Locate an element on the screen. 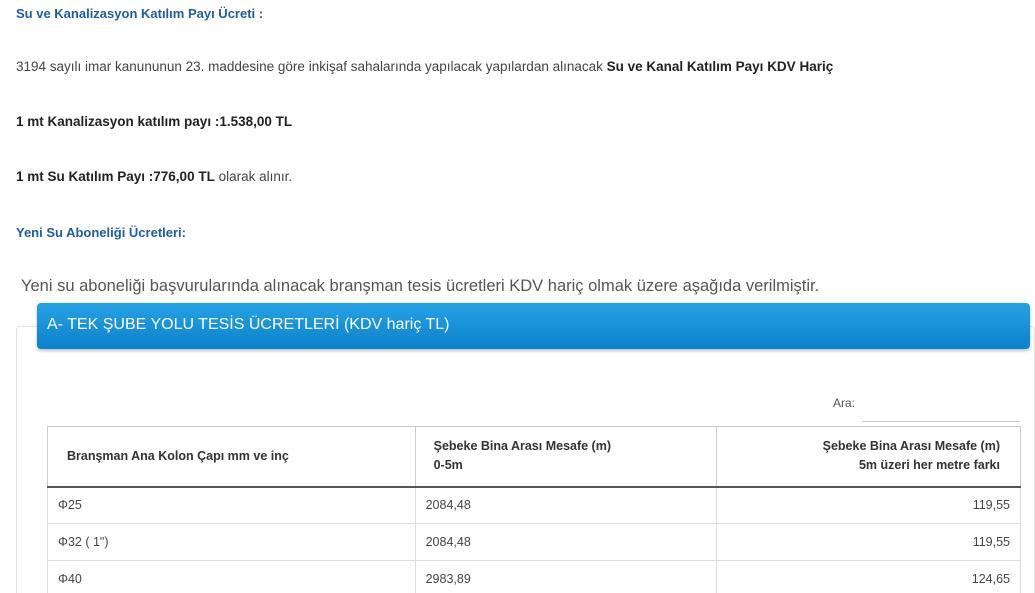 This screenshot has height=593, width=1035. search-label: Ara: is located at coordinates (844, 403).